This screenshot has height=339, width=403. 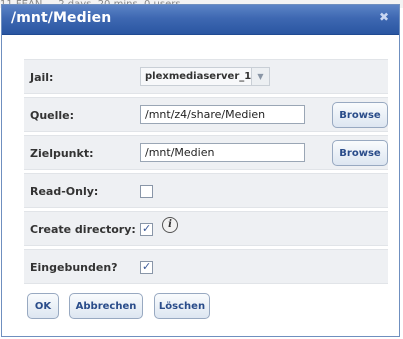 I want to click on row-create-directory: Create directory: i, so click(x=206, y=228).